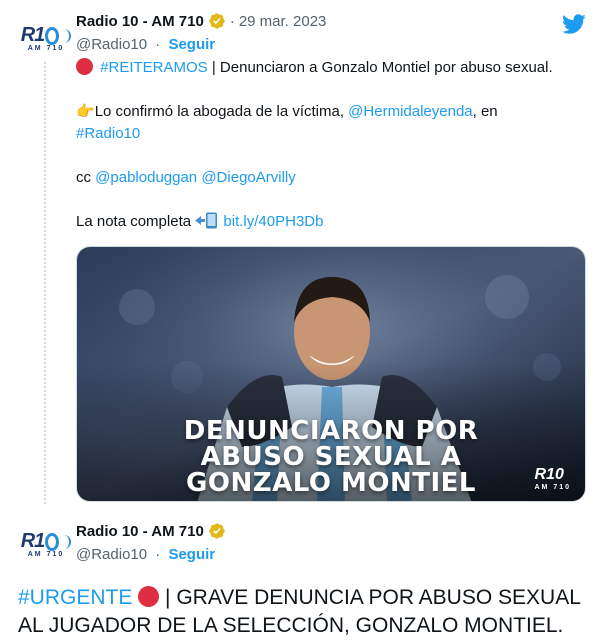 This screenshot has width=598, height=644. Describe the element at coordinates (331, 222) in the screenshot. I see `tweet-line-5: La nota completa bit.ly/40PH3Db` at that location.